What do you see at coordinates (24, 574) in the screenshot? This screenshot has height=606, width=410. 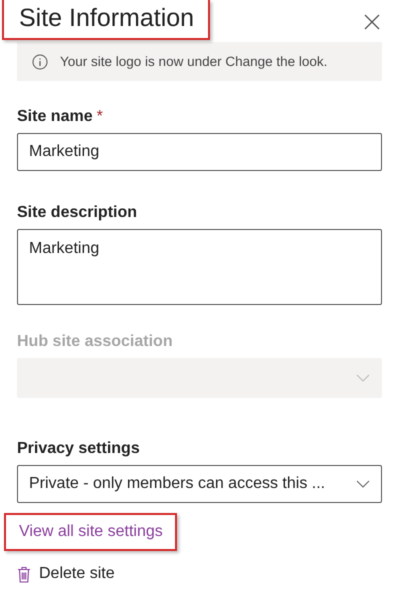 I see `trash-icon` at bounding box center [24, 574].